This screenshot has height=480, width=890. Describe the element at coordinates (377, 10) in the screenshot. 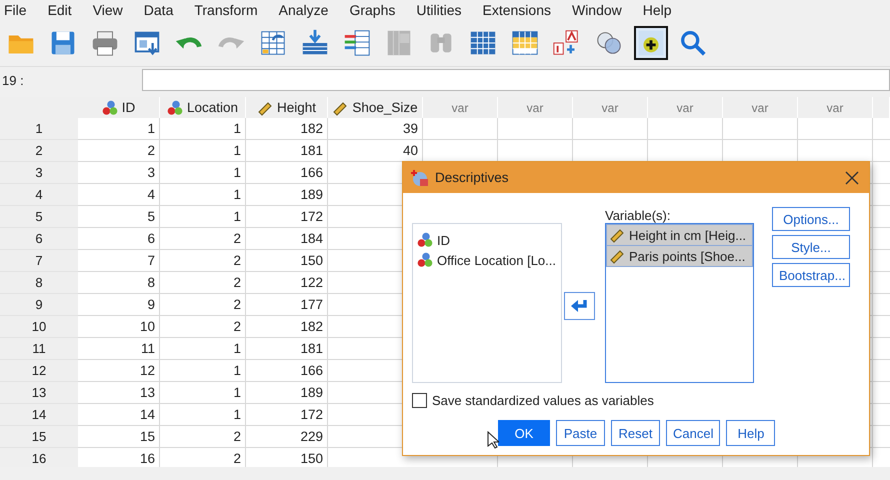

I see `menu-item: Graphs` at that location.